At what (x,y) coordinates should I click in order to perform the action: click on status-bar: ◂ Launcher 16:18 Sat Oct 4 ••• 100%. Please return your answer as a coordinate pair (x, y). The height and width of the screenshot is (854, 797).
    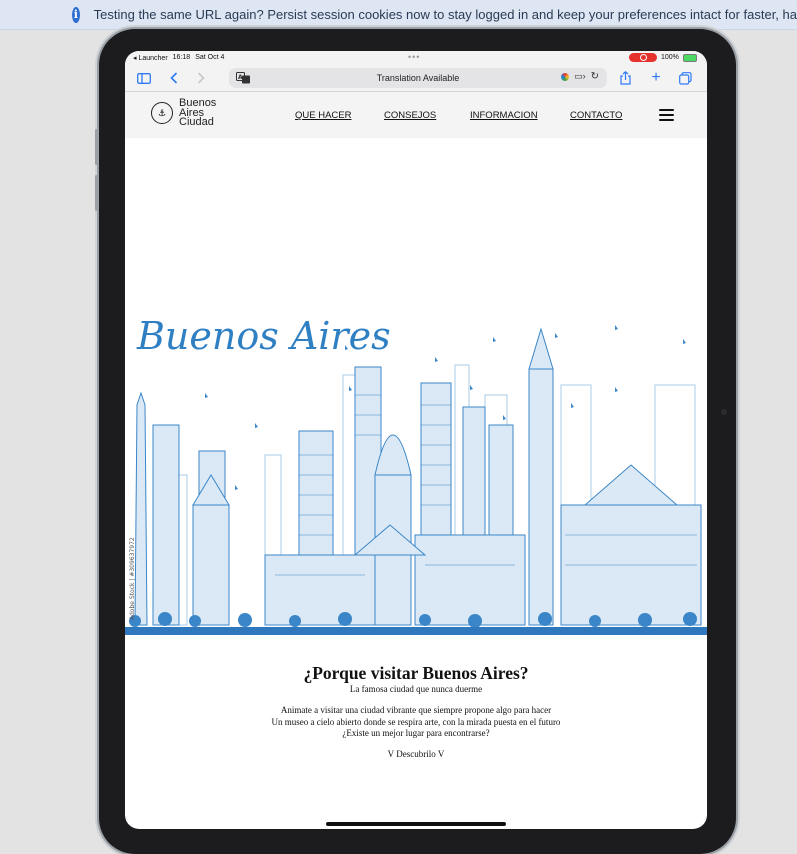
    Looking at the image, I should click on (416, 58).